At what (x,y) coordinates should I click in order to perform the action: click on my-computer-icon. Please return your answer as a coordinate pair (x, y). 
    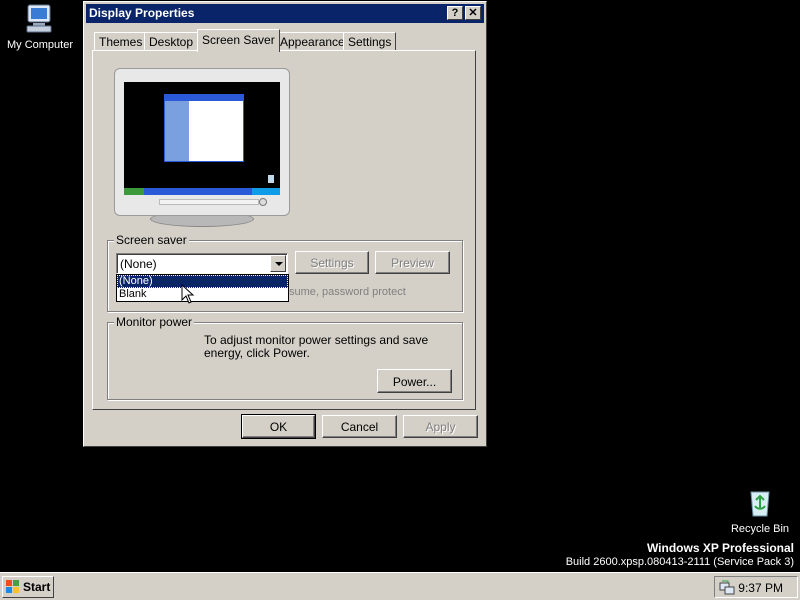
    Looking at the image, I should click on (40, 19).